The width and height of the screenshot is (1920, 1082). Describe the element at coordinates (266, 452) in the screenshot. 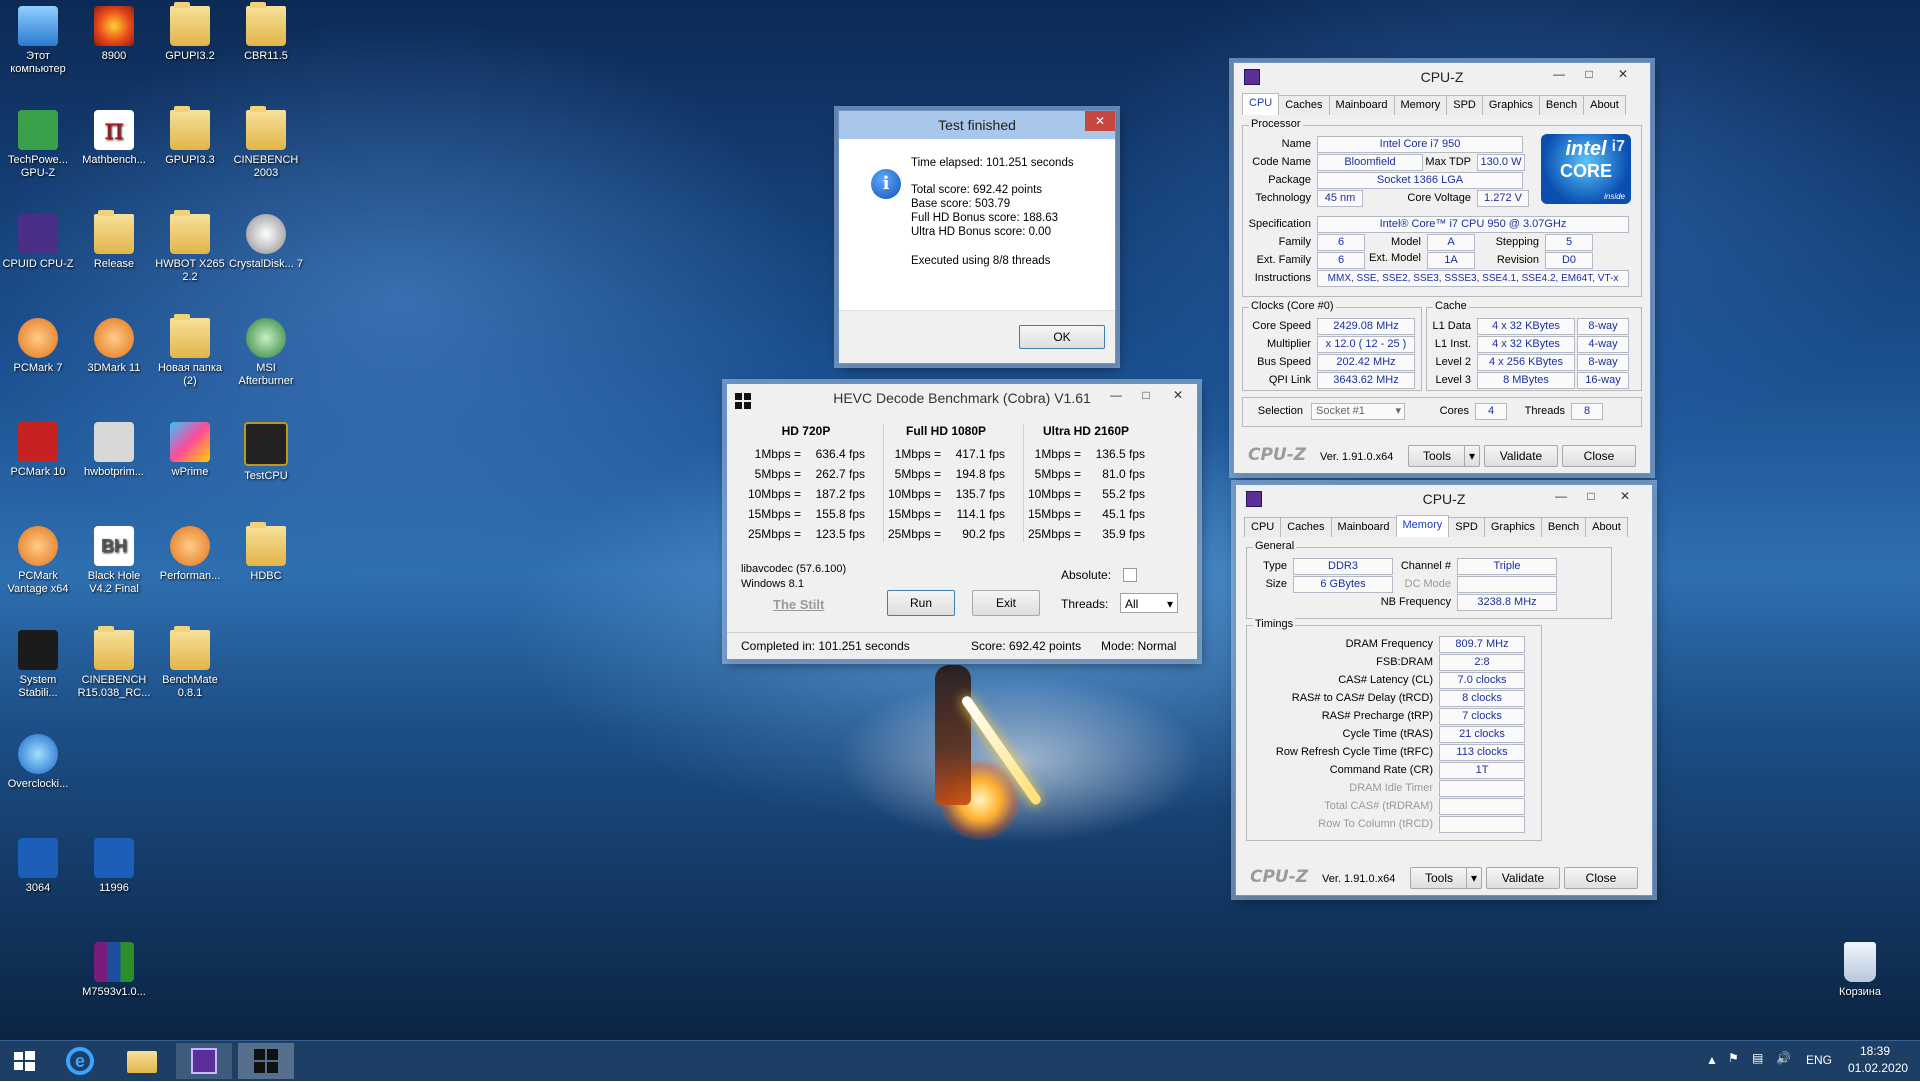

I see `desktop-icon: TestCPU` at that location.